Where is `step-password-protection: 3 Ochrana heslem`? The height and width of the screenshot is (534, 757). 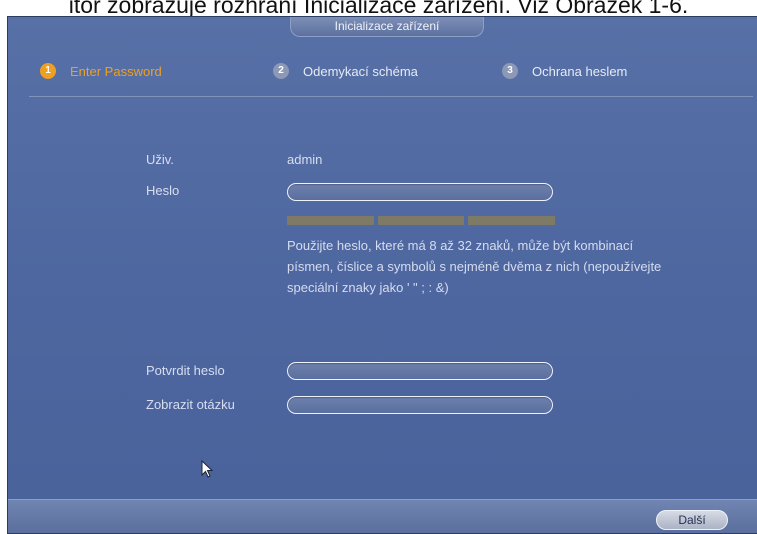 step-password-protection: 3 Ochrana heslem is located at coordinates (564, 71).